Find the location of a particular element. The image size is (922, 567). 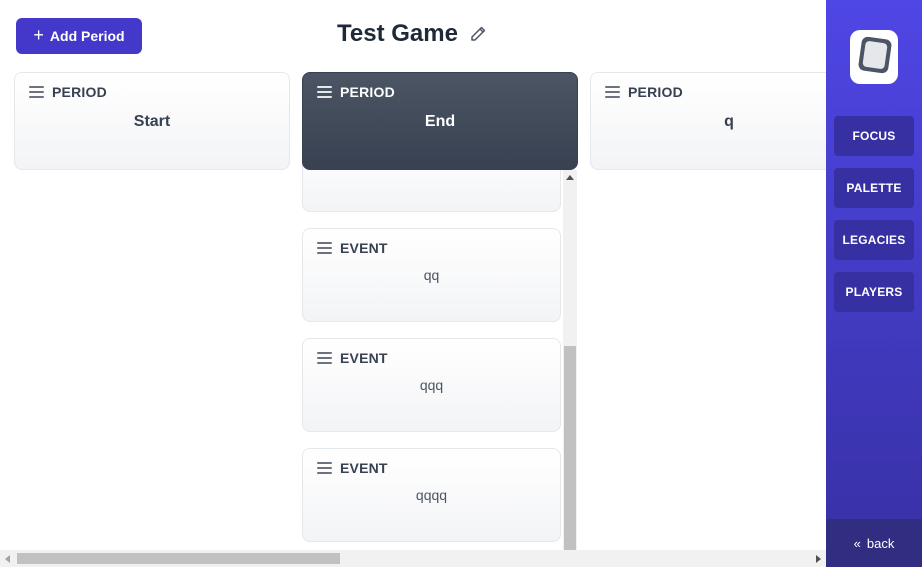

period-card-selected: PERIOD End is located at coordinates (440, 121).